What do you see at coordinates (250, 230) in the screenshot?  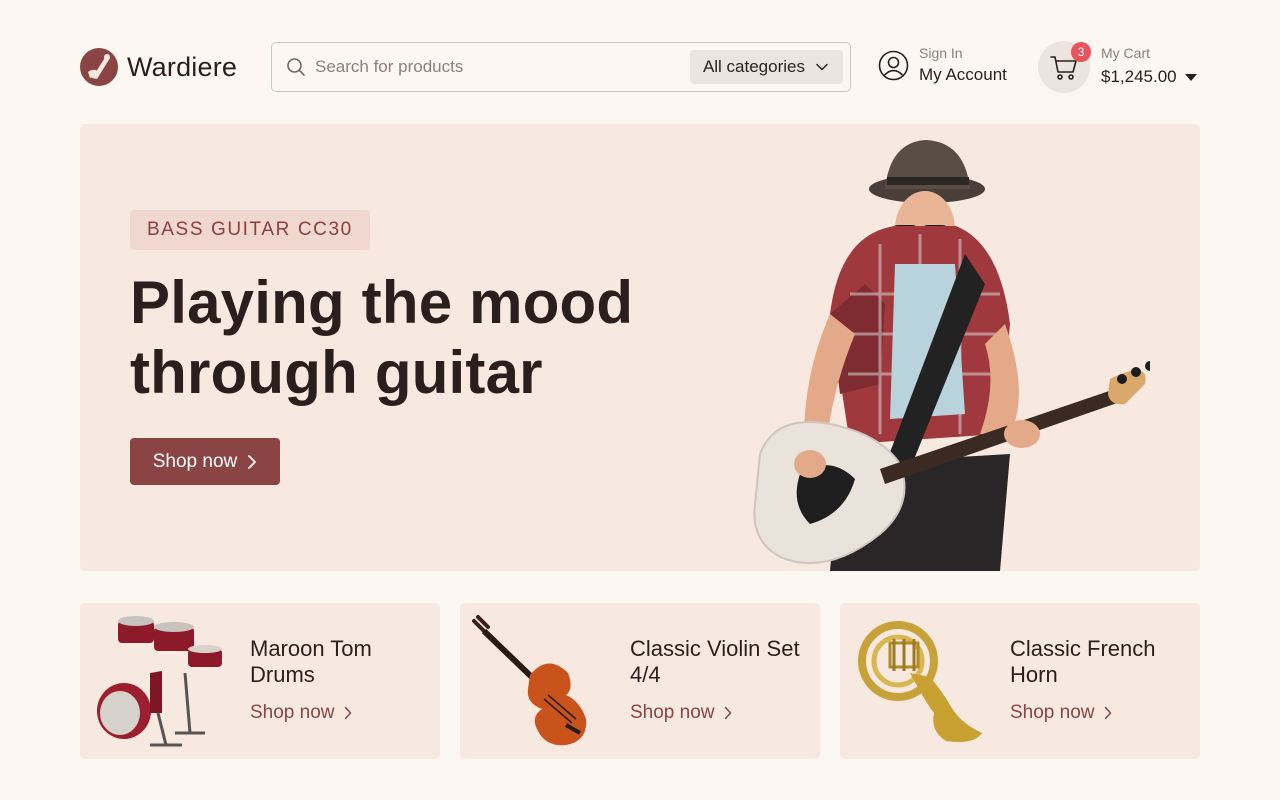 I see `hero-tag: BASS GUITAR CC30` at bounding box center [250, 230].